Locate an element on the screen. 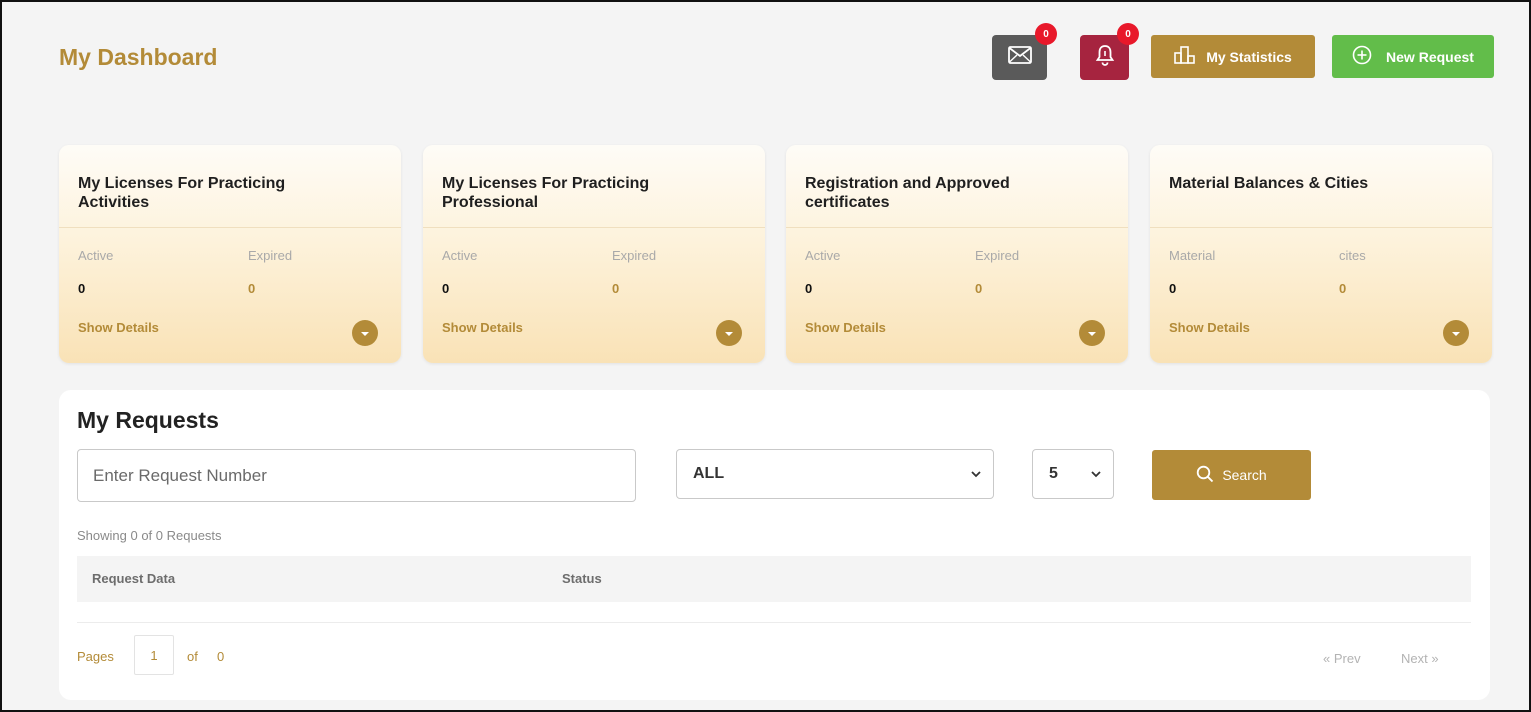 The width and height of the screenshot is (1531, 712). column-header-request-data: Request Data is located at coordinates (134, 578).